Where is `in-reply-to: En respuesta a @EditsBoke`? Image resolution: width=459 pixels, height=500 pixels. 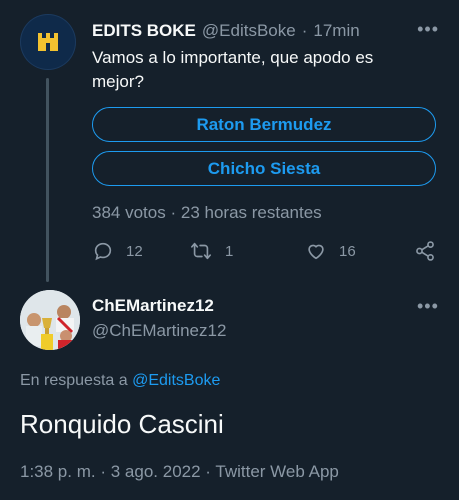 in-reply-to: En respuesta a @EditsBoke is located at coordinates (120, 381).